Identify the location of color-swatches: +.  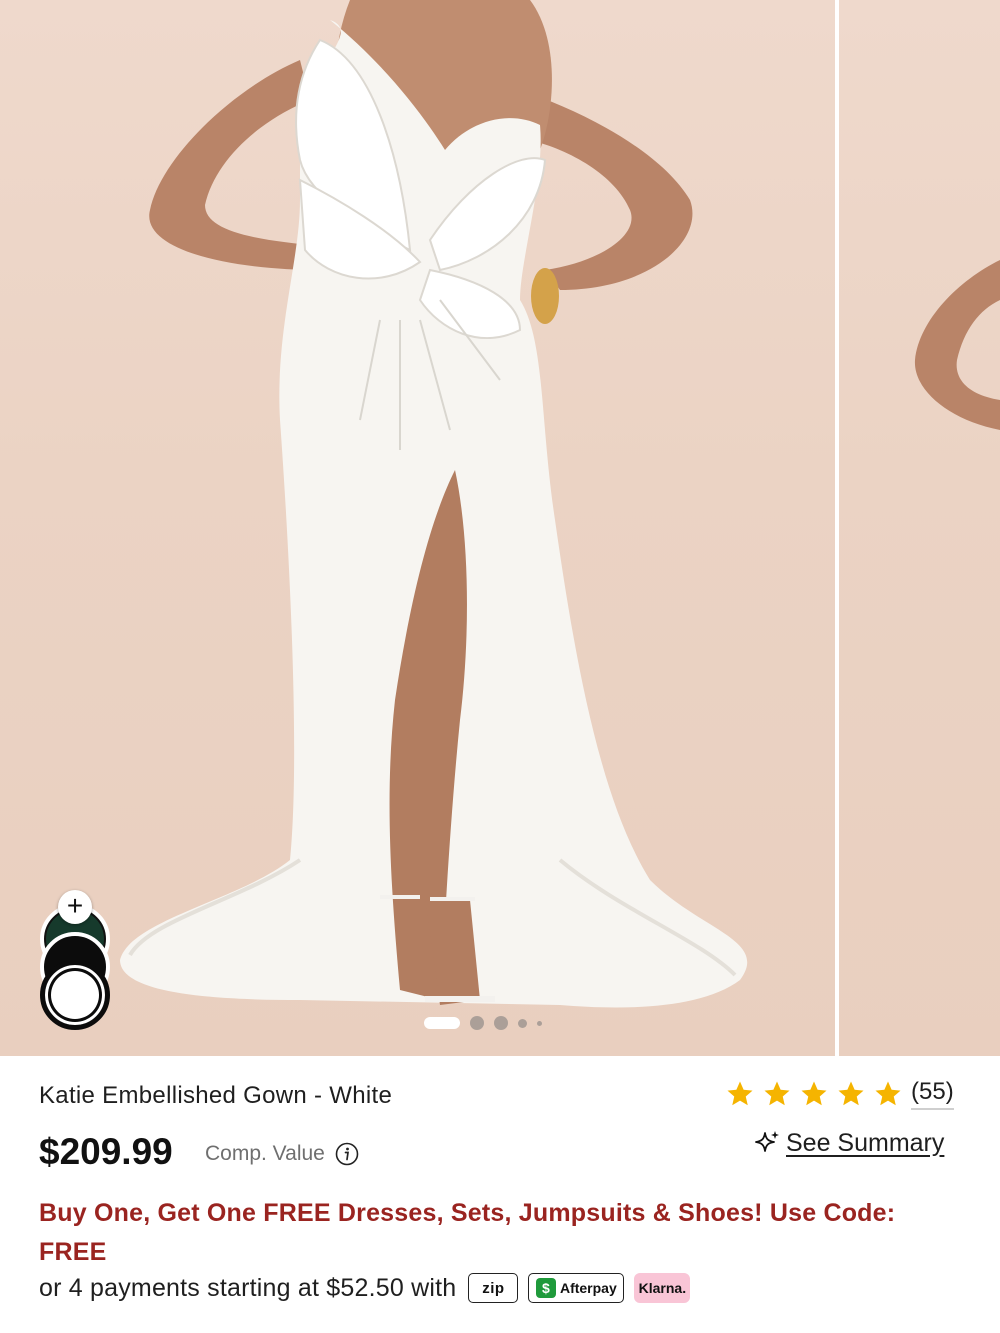
(76, 965).